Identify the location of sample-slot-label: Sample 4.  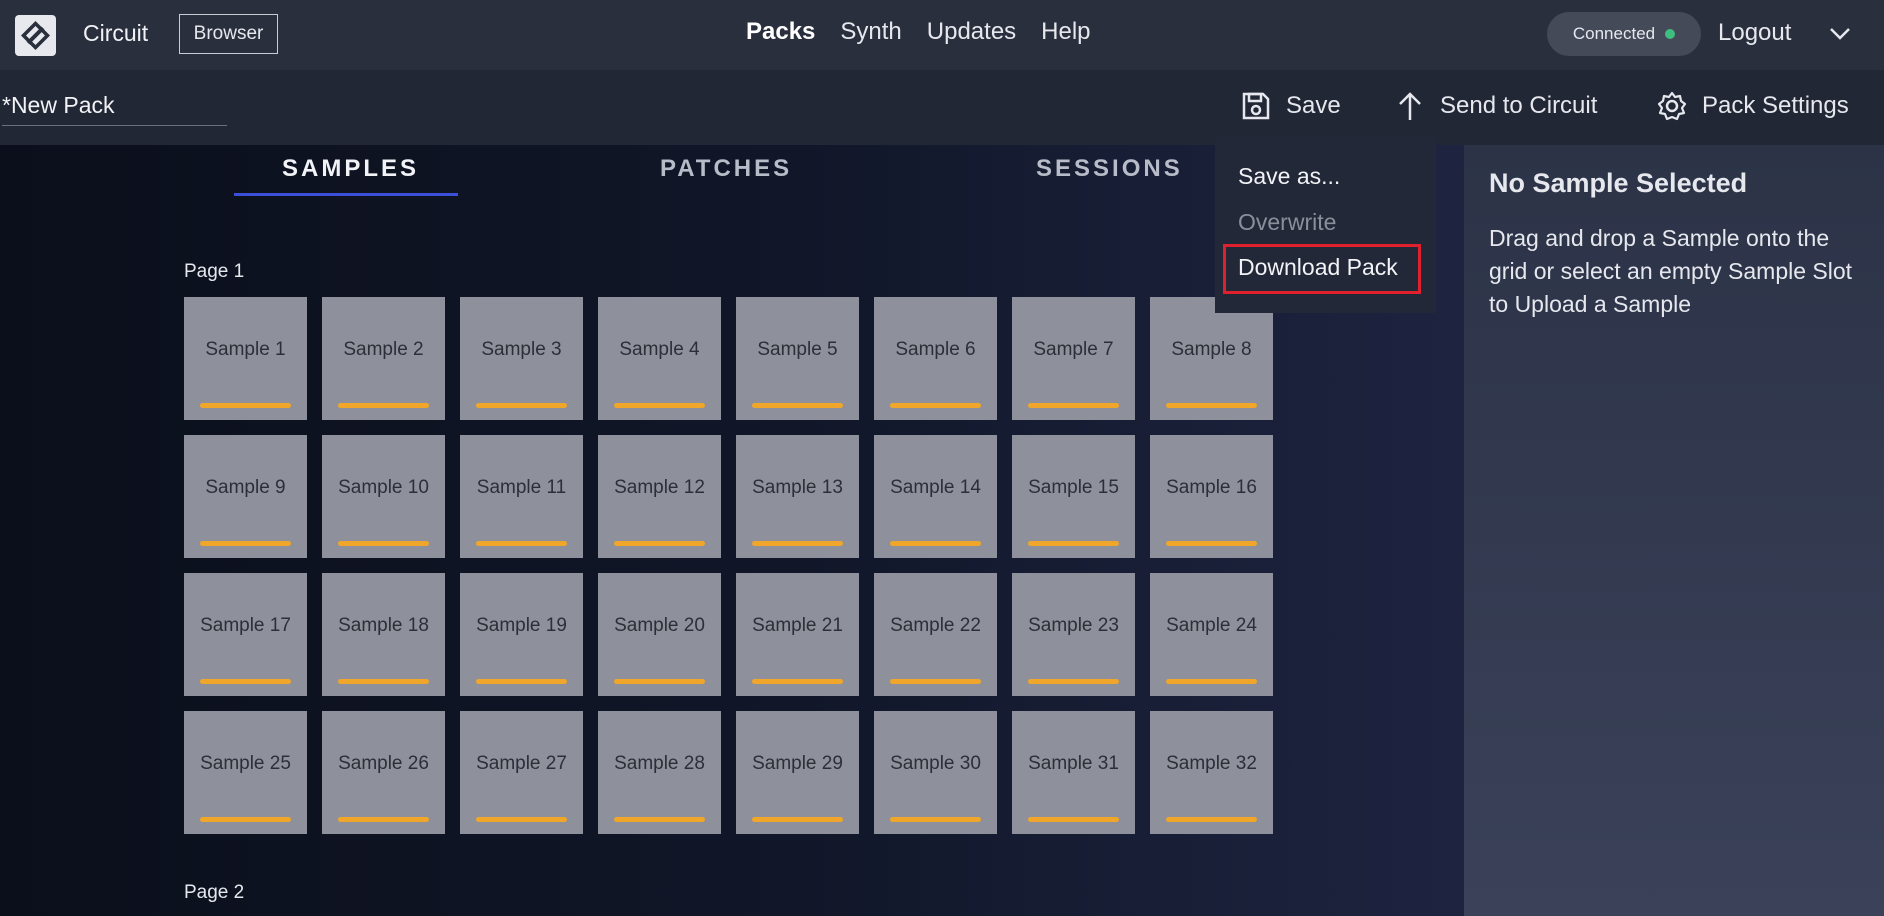
(659, 349).